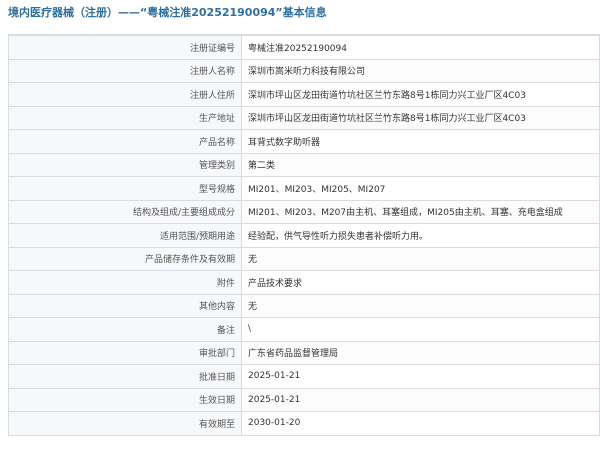 The width and height of the screenshot is (600, 450). I want to click on row-label-other: 其他内容, so click(125, 305).